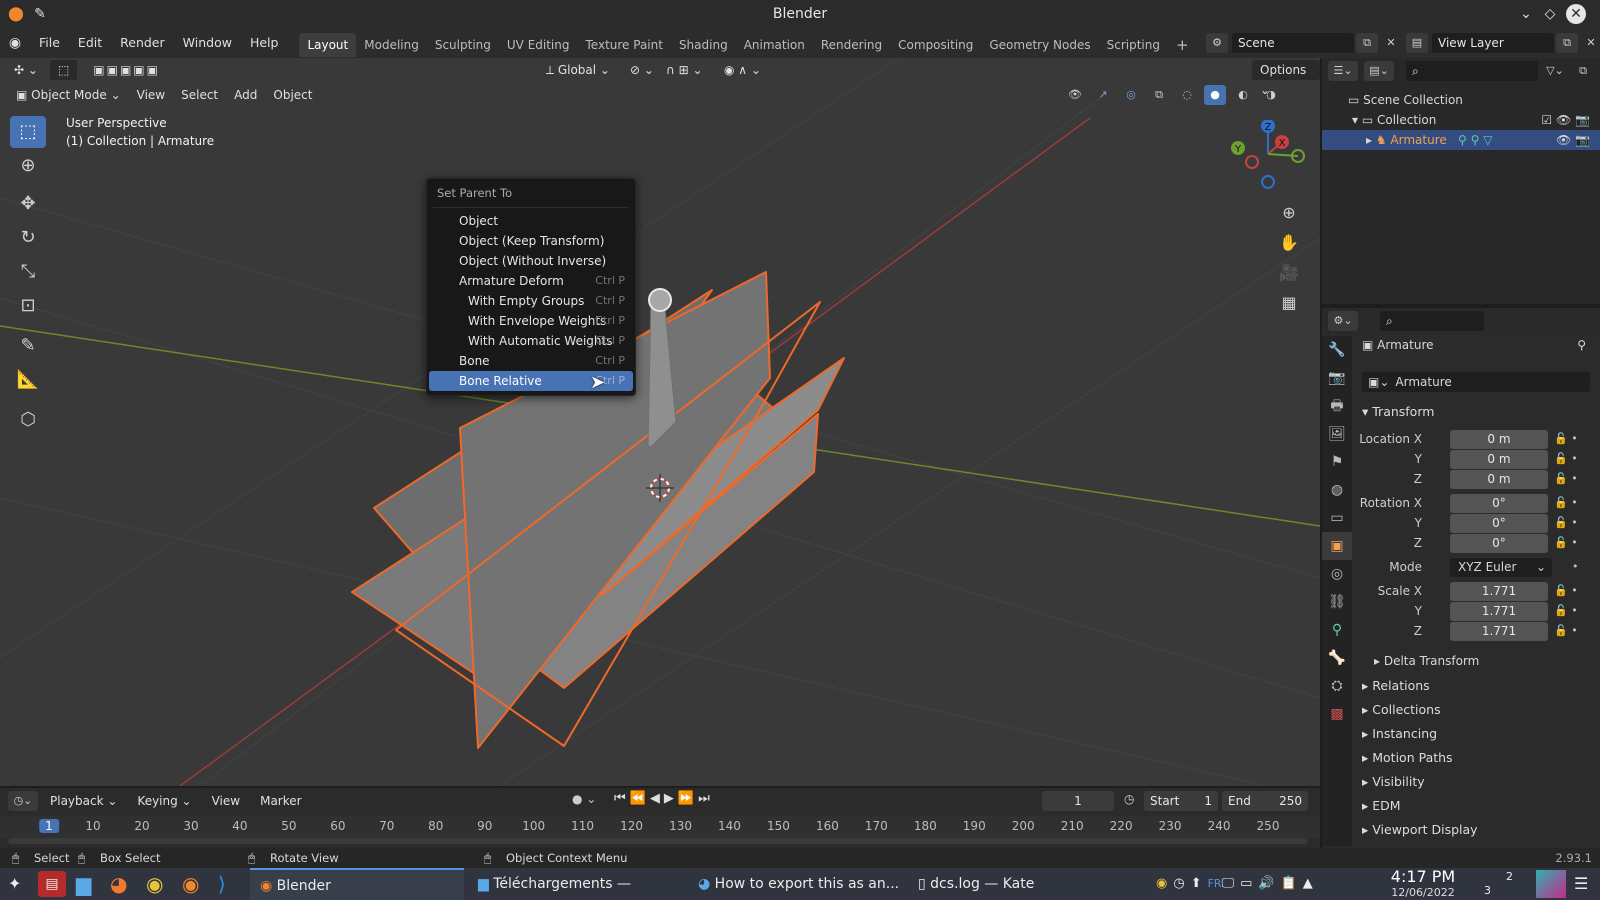 The width and height of the screenshot is (1600, 900). Describe the element at coordinates (1039, 45) in the screenshot. I see `tab-geometry-nodes: Geometry Nodes` at that location.